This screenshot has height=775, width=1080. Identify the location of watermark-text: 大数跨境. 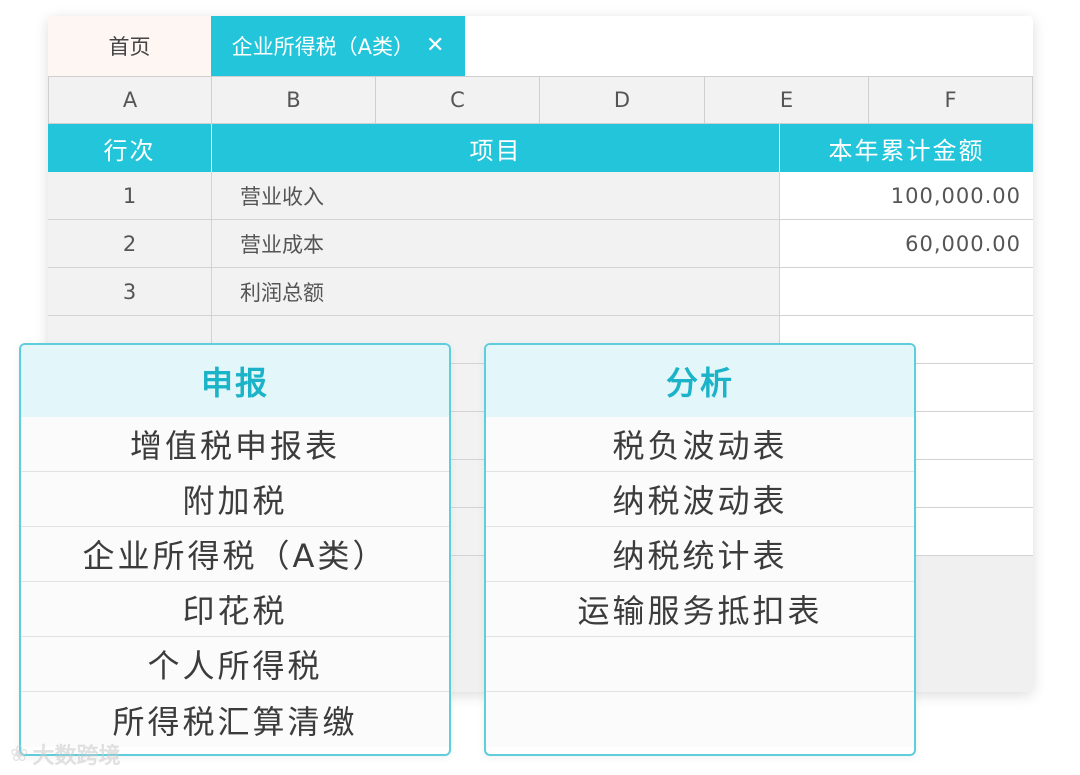
(76, 756).